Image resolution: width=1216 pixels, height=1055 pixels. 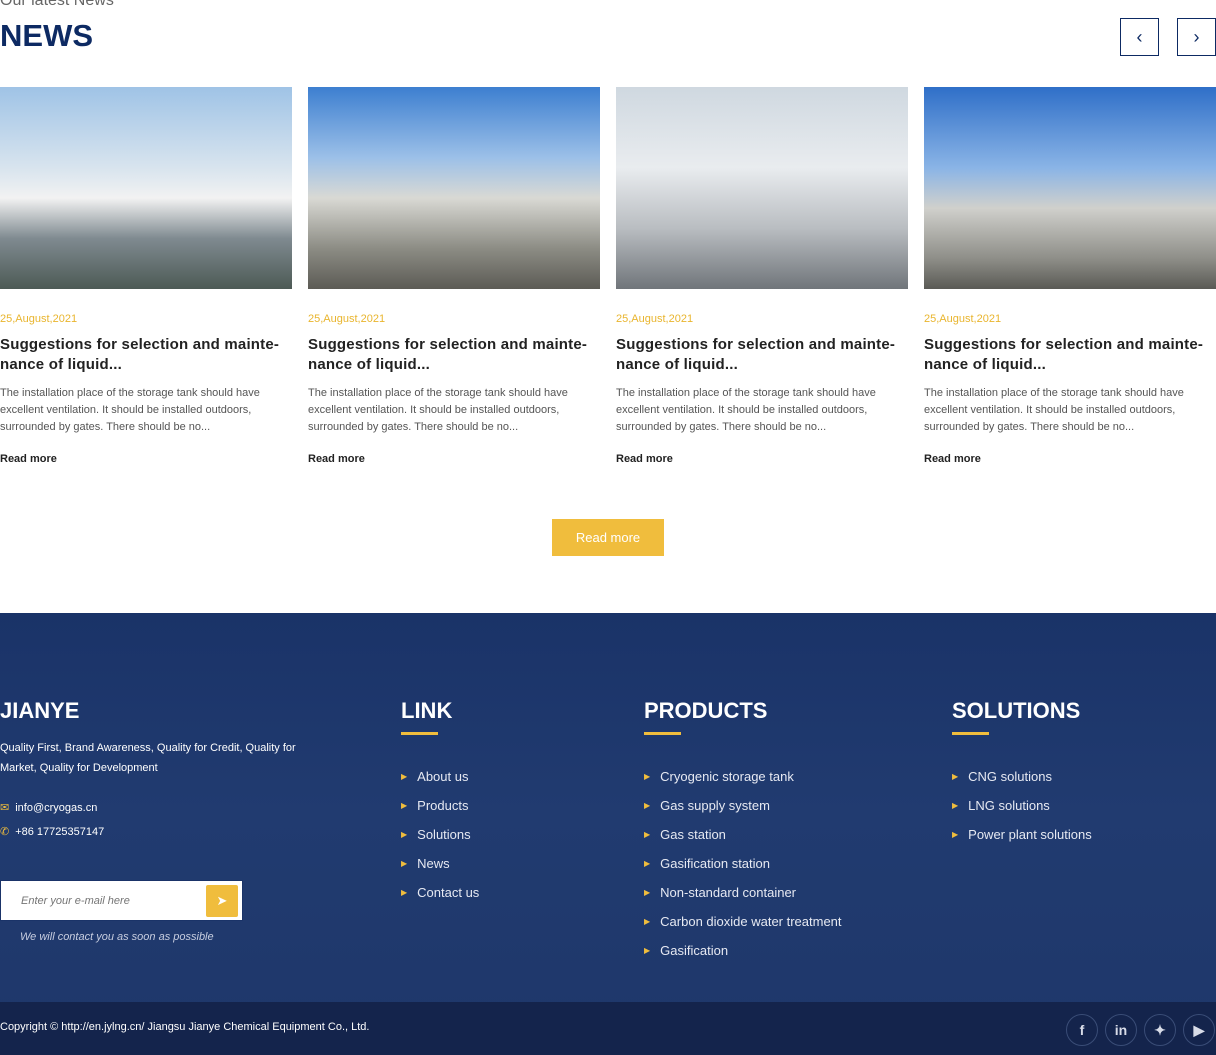 What do you see at coordinates (1022, 834) in the screenshot?
I see `footer-link: ▶ Power plant solutions` at bounding box center [1022, 834].